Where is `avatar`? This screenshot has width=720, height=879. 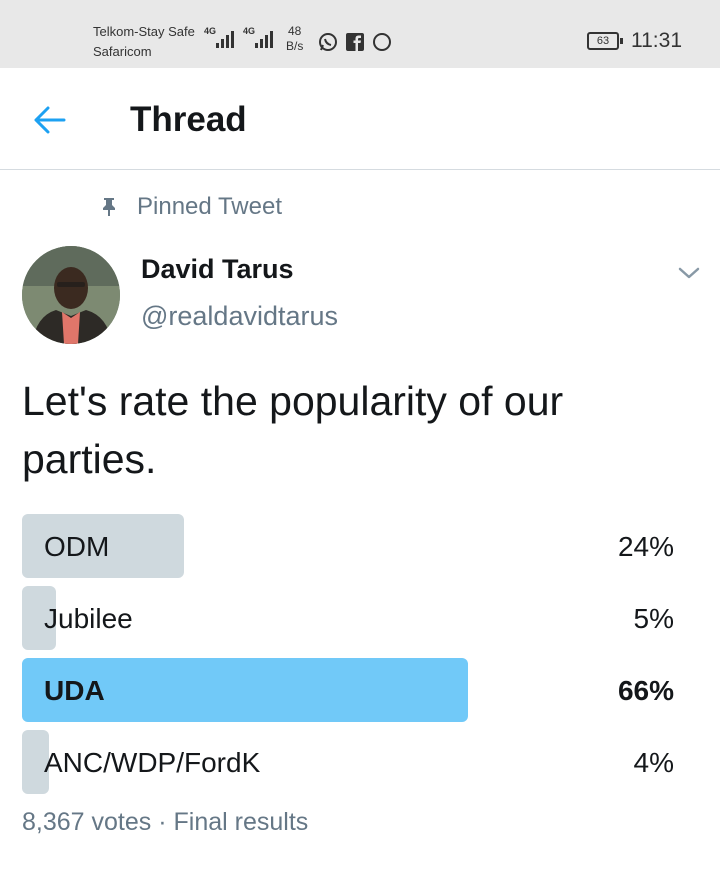 avatar is located at coordinates (71, 295).